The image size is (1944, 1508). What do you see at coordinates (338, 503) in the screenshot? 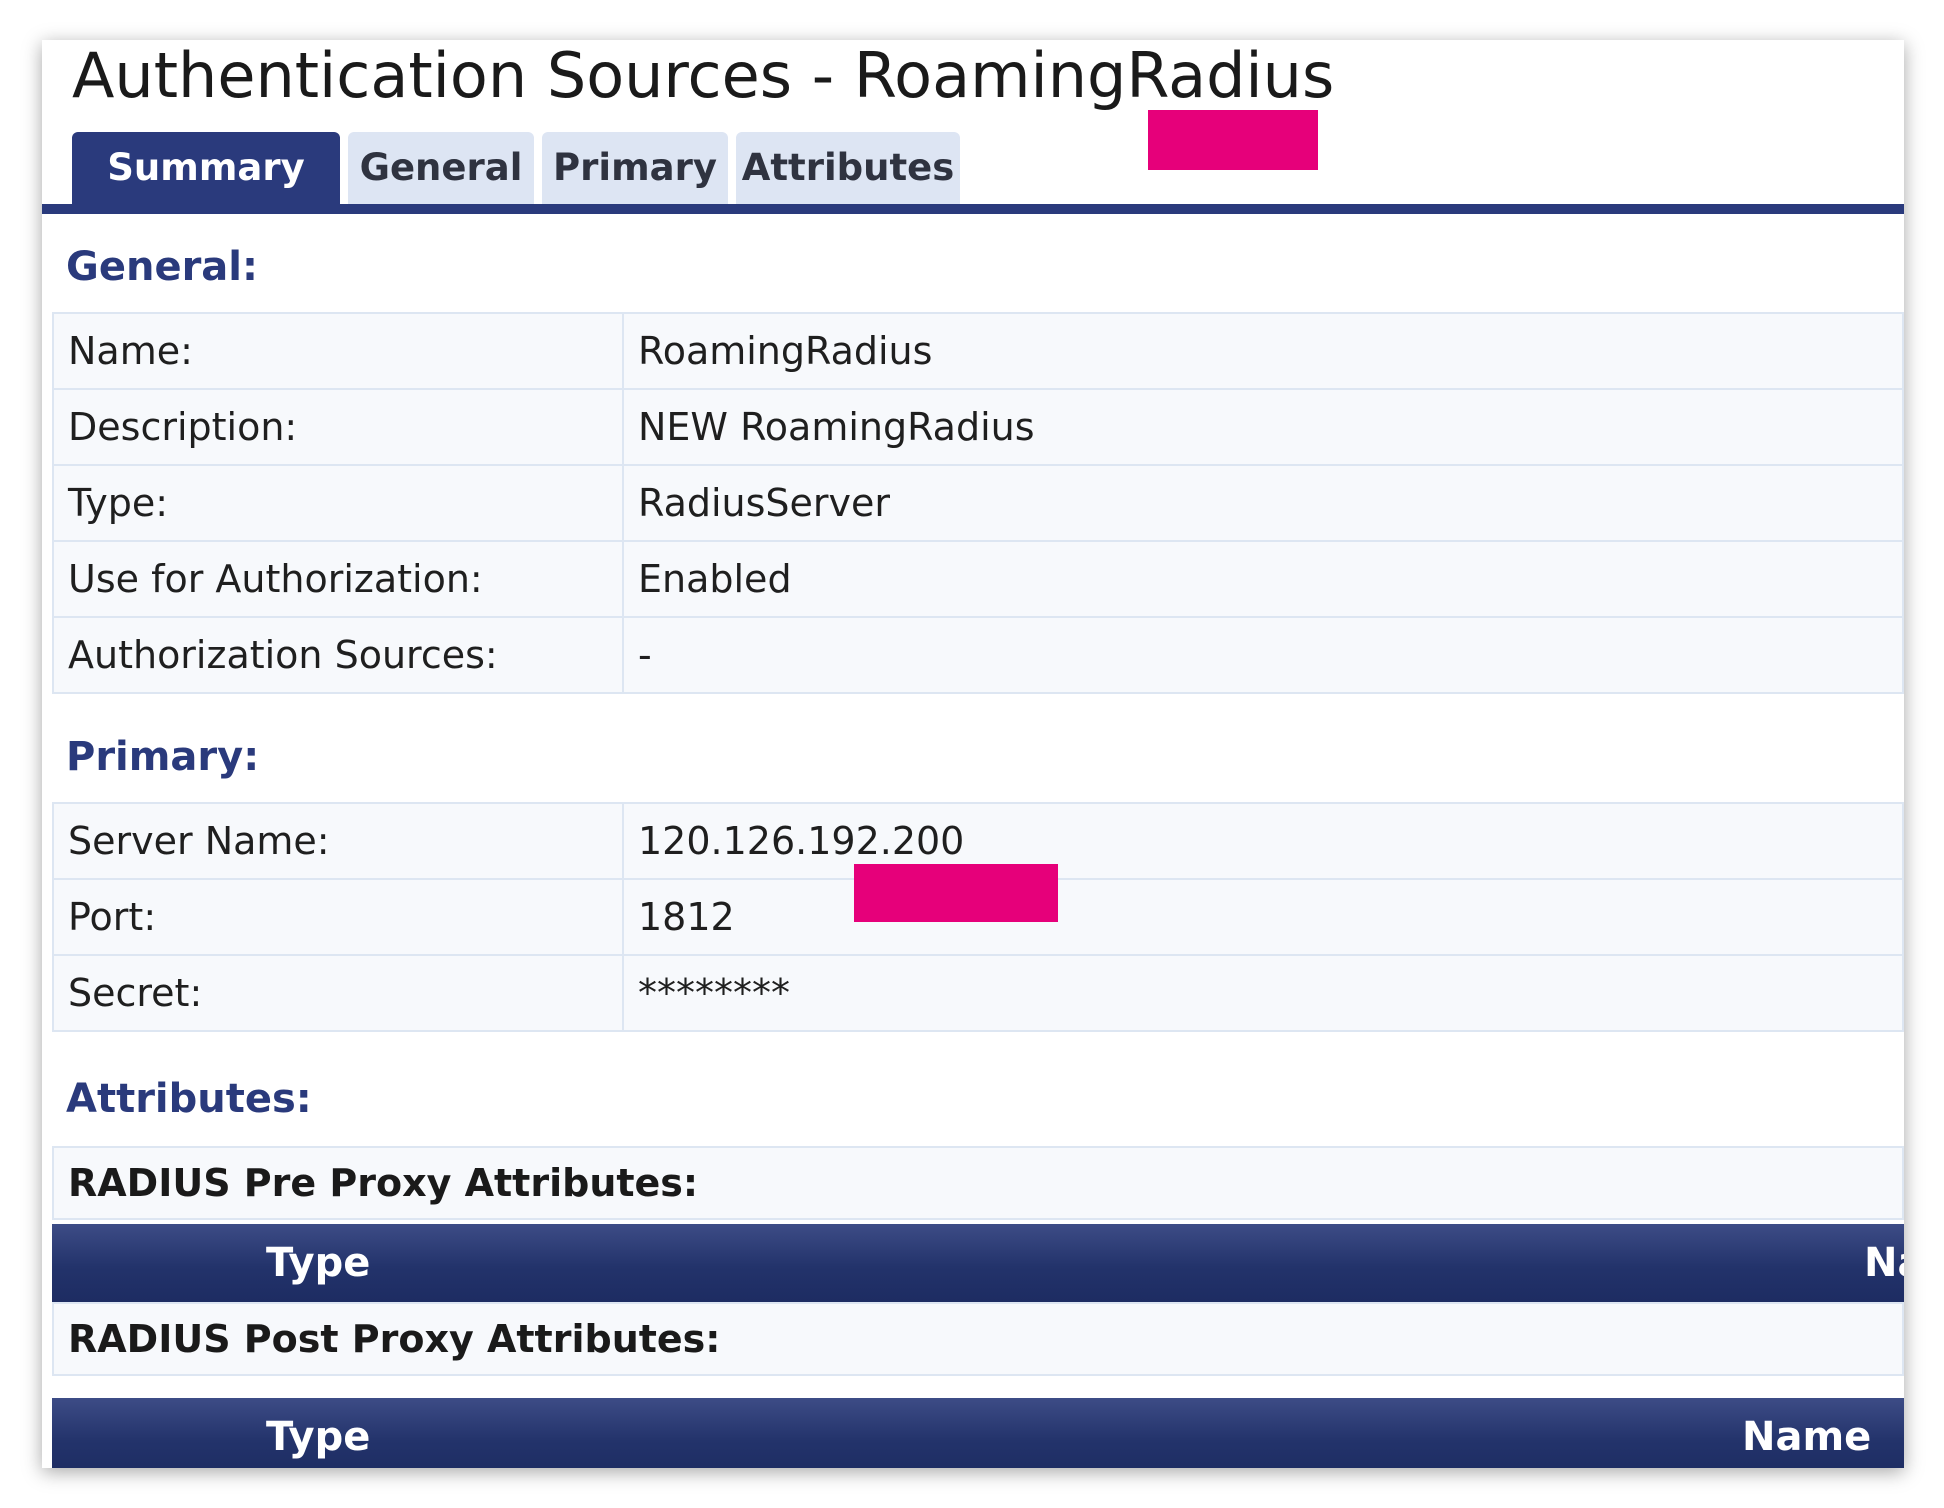
I see `type-label: Type:` at bounding box center [338, 503].